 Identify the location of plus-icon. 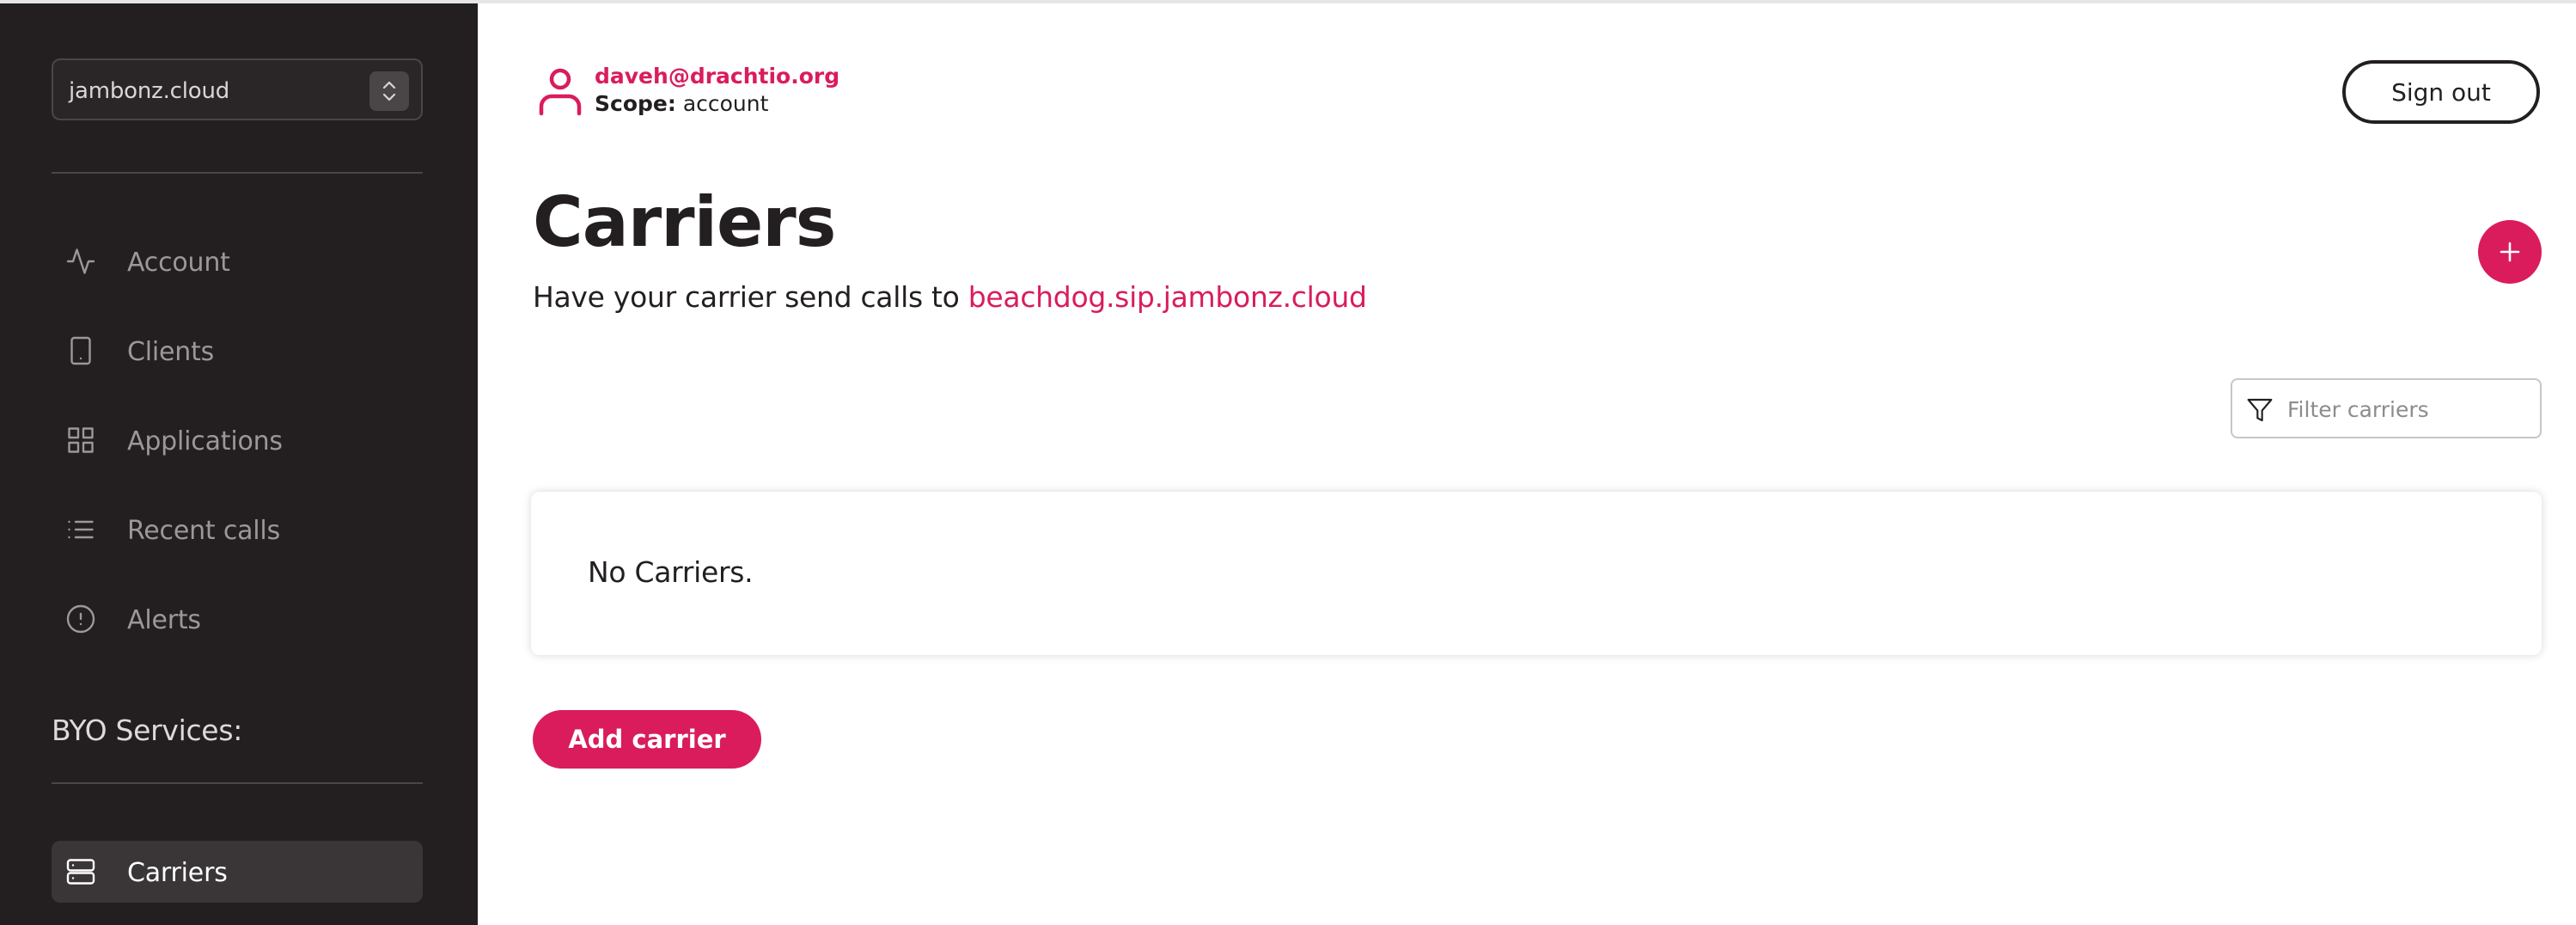
(2510, 252).